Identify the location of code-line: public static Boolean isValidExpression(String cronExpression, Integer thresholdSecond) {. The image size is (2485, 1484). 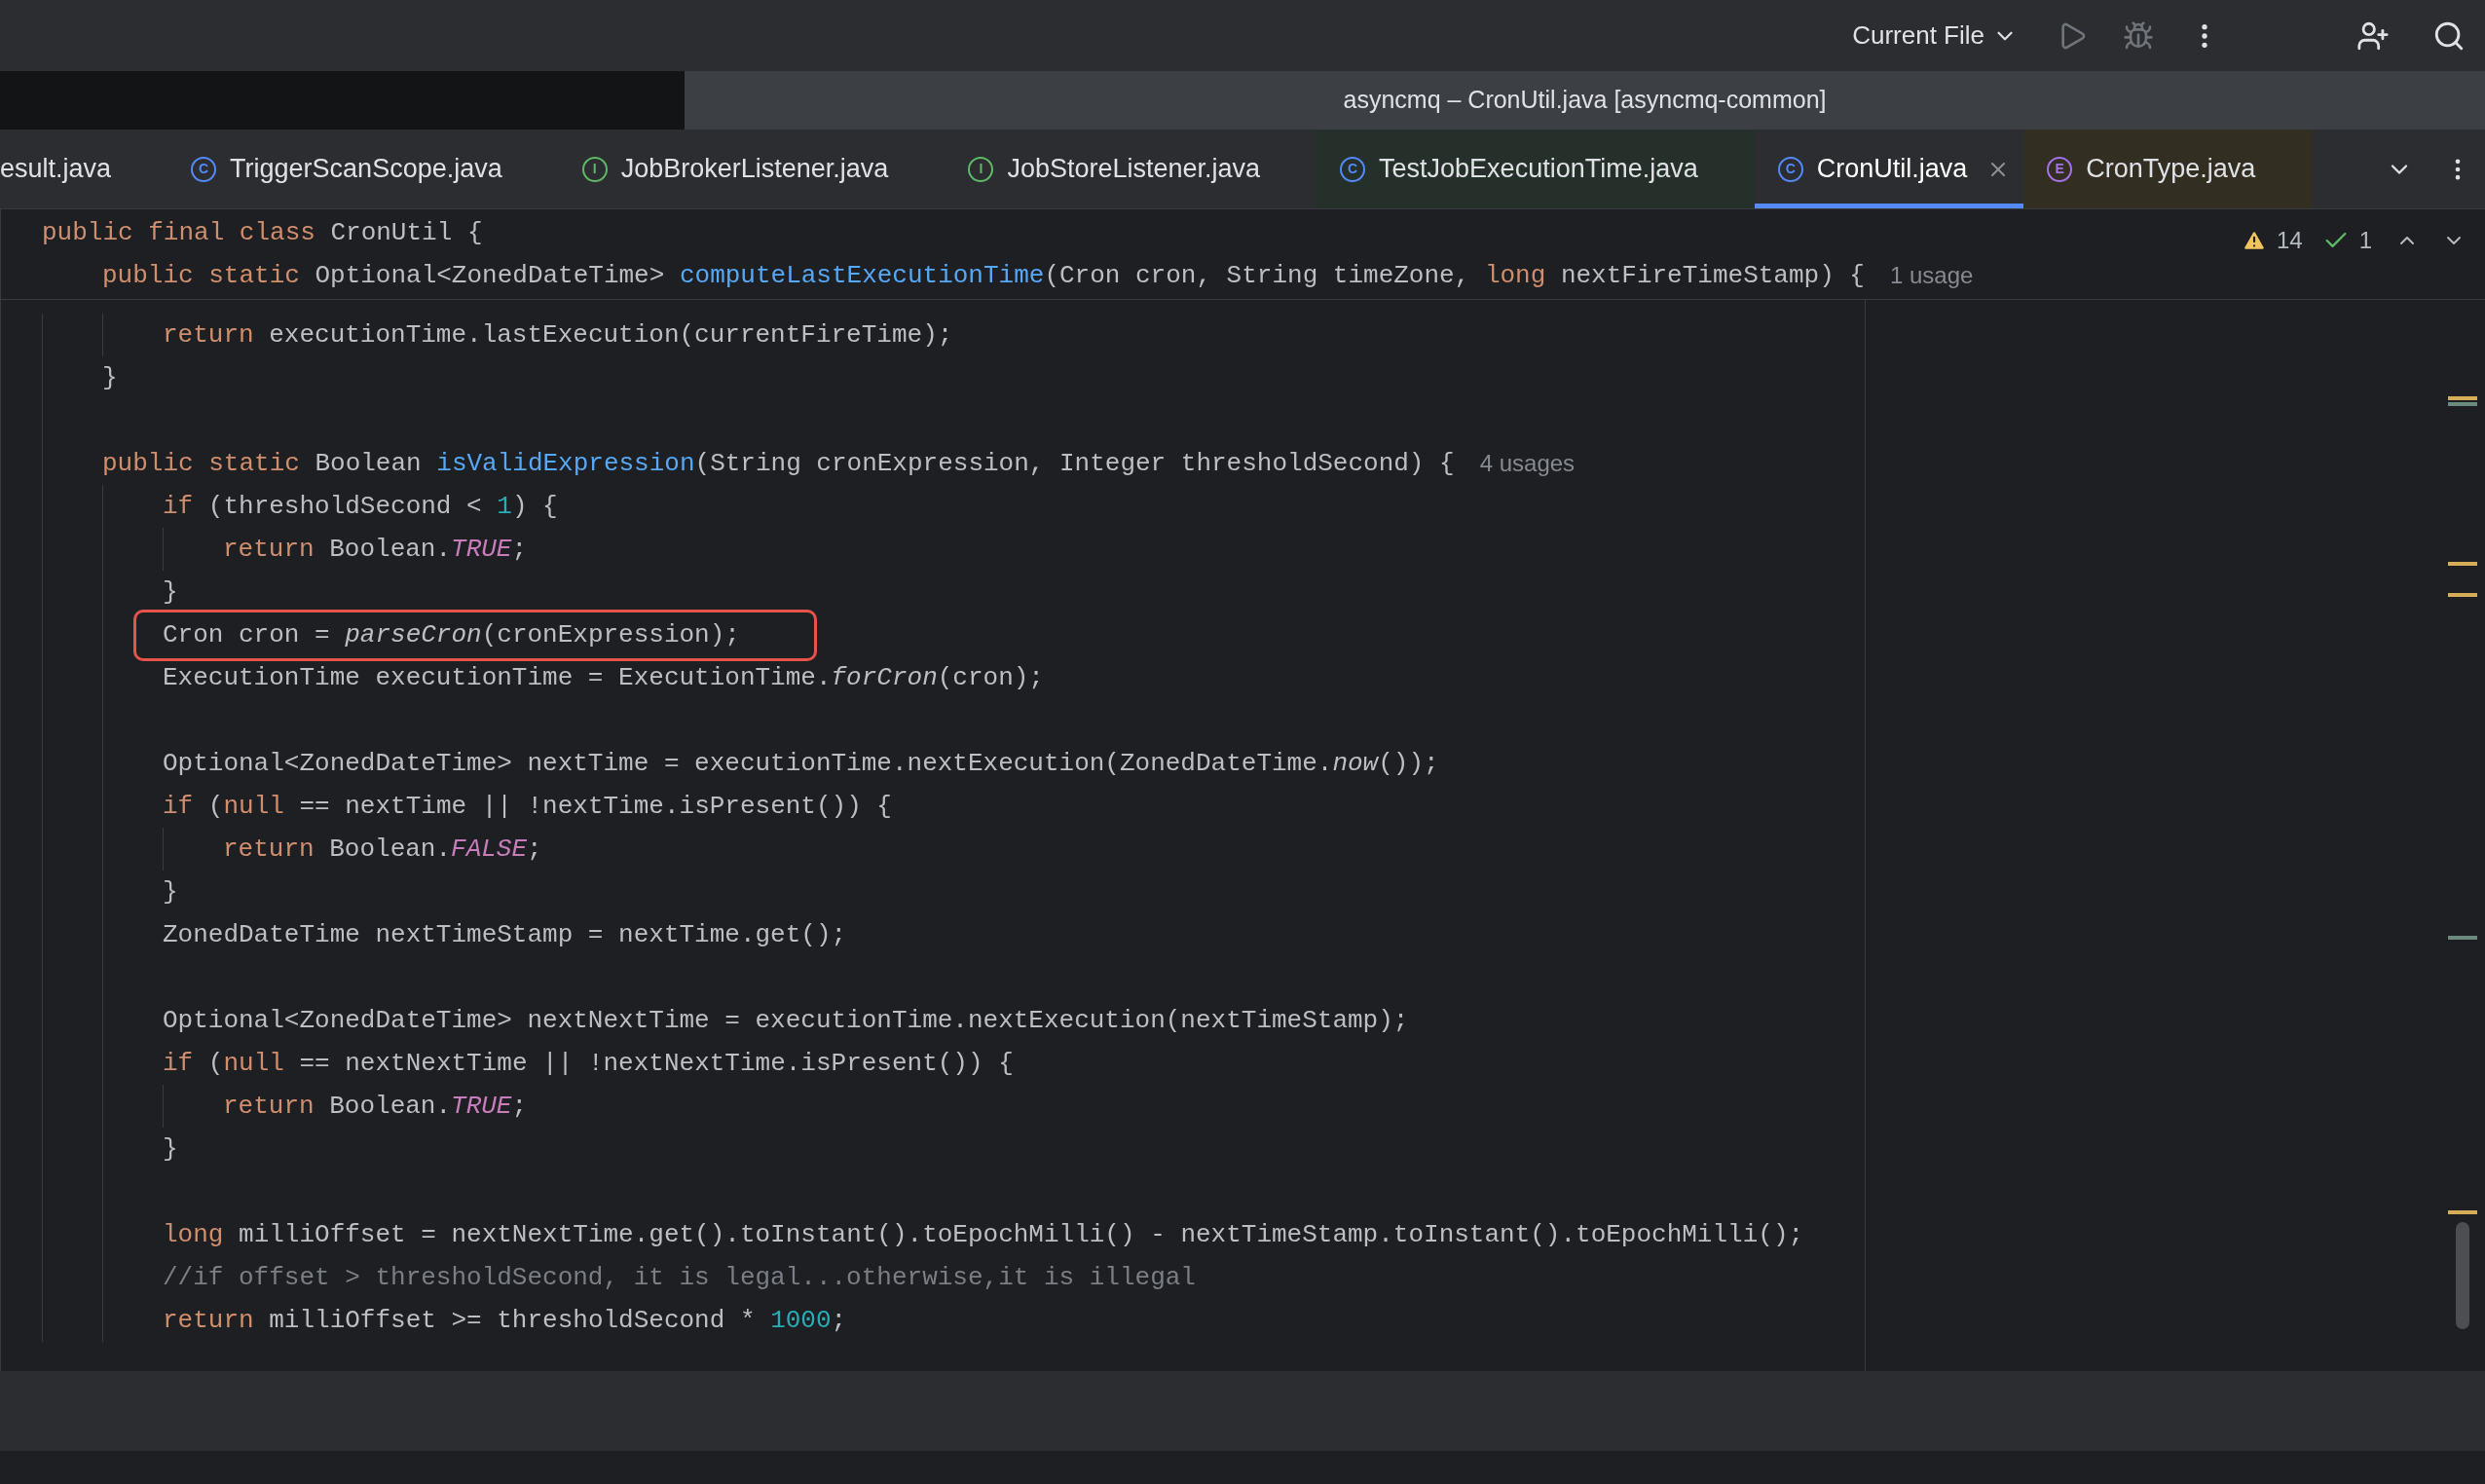
(778, 463).